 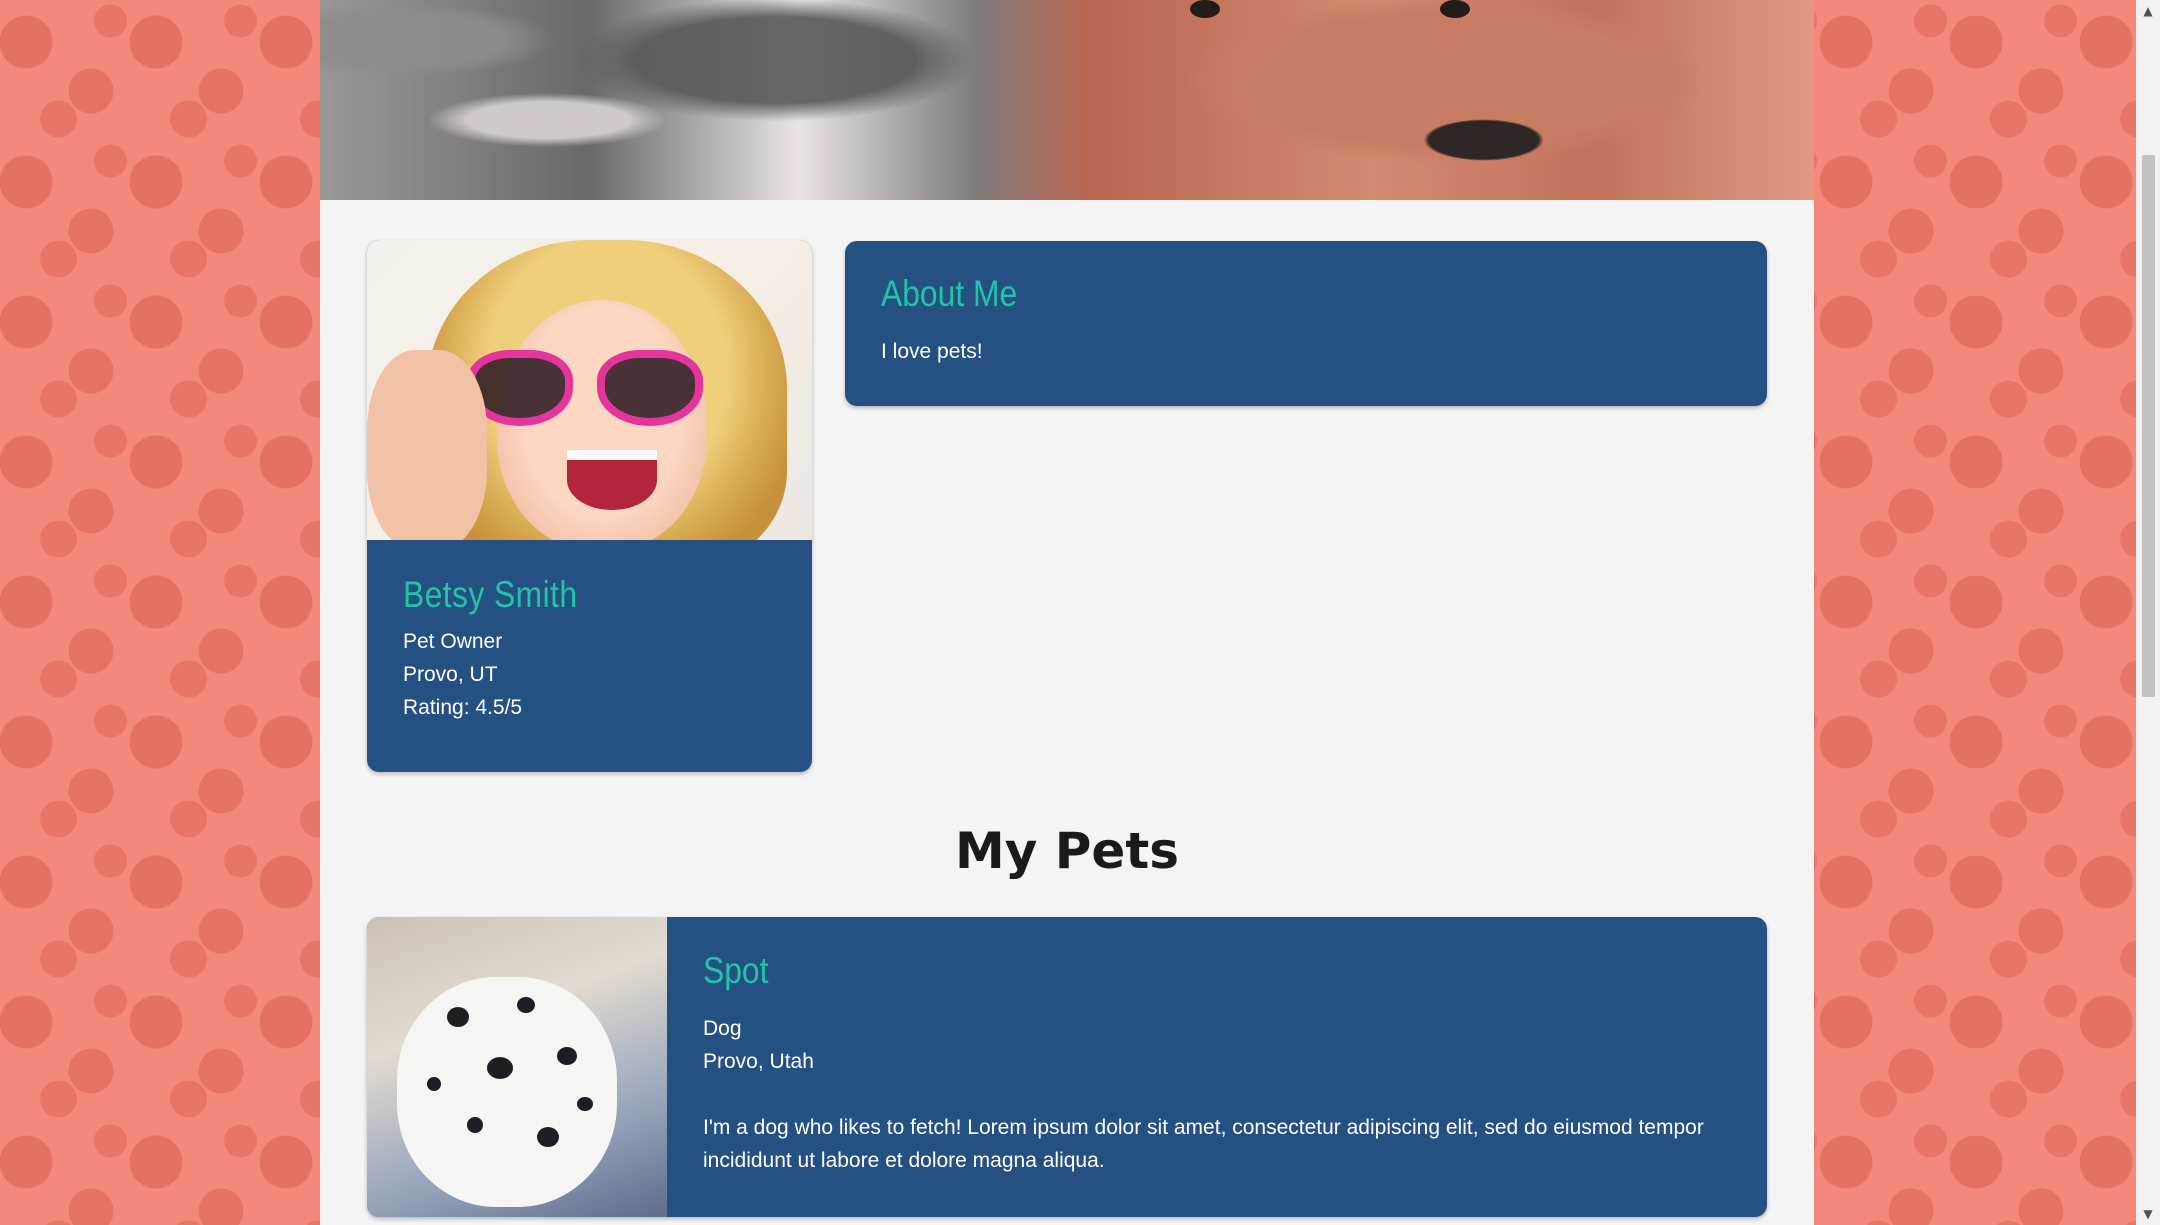 I want to click on pet-species: Dog, so click(x=722, y=1028).